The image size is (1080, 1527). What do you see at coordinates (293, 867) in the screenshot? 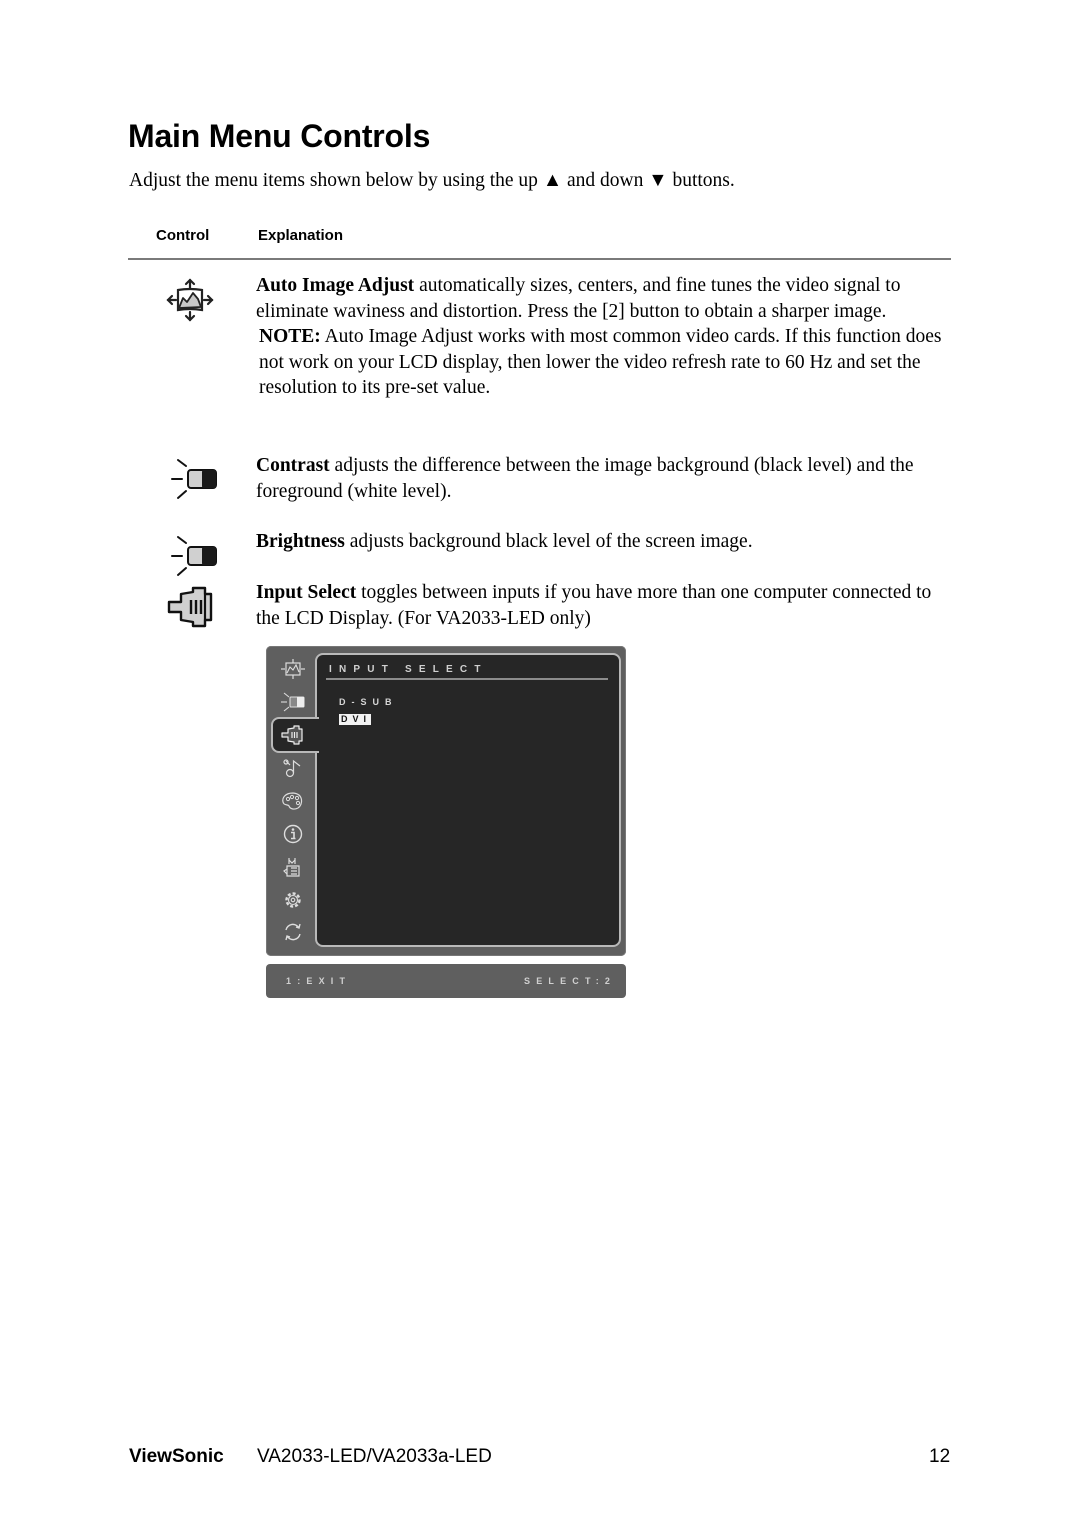
I see `manual-image-adjust-icon` at bounding box center [293, 867].